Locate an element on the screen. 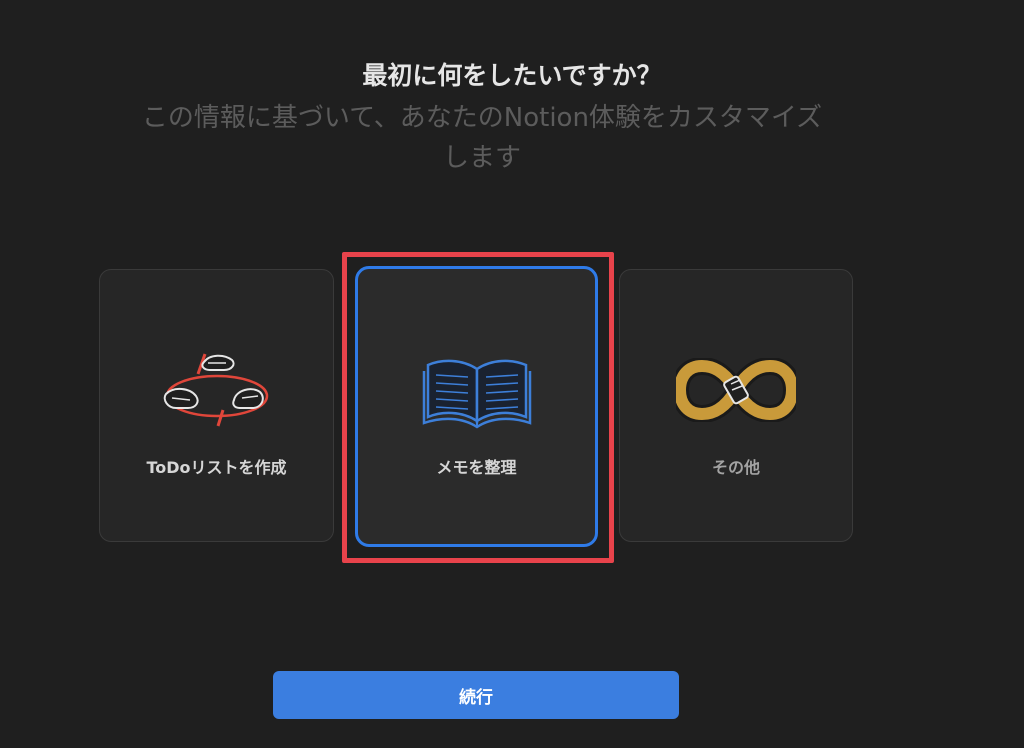 Image resolution: width=1024 pixels, height=748 pixels. page-title: 最初に何をしたいですか？ is located at coordinates (512, 75).